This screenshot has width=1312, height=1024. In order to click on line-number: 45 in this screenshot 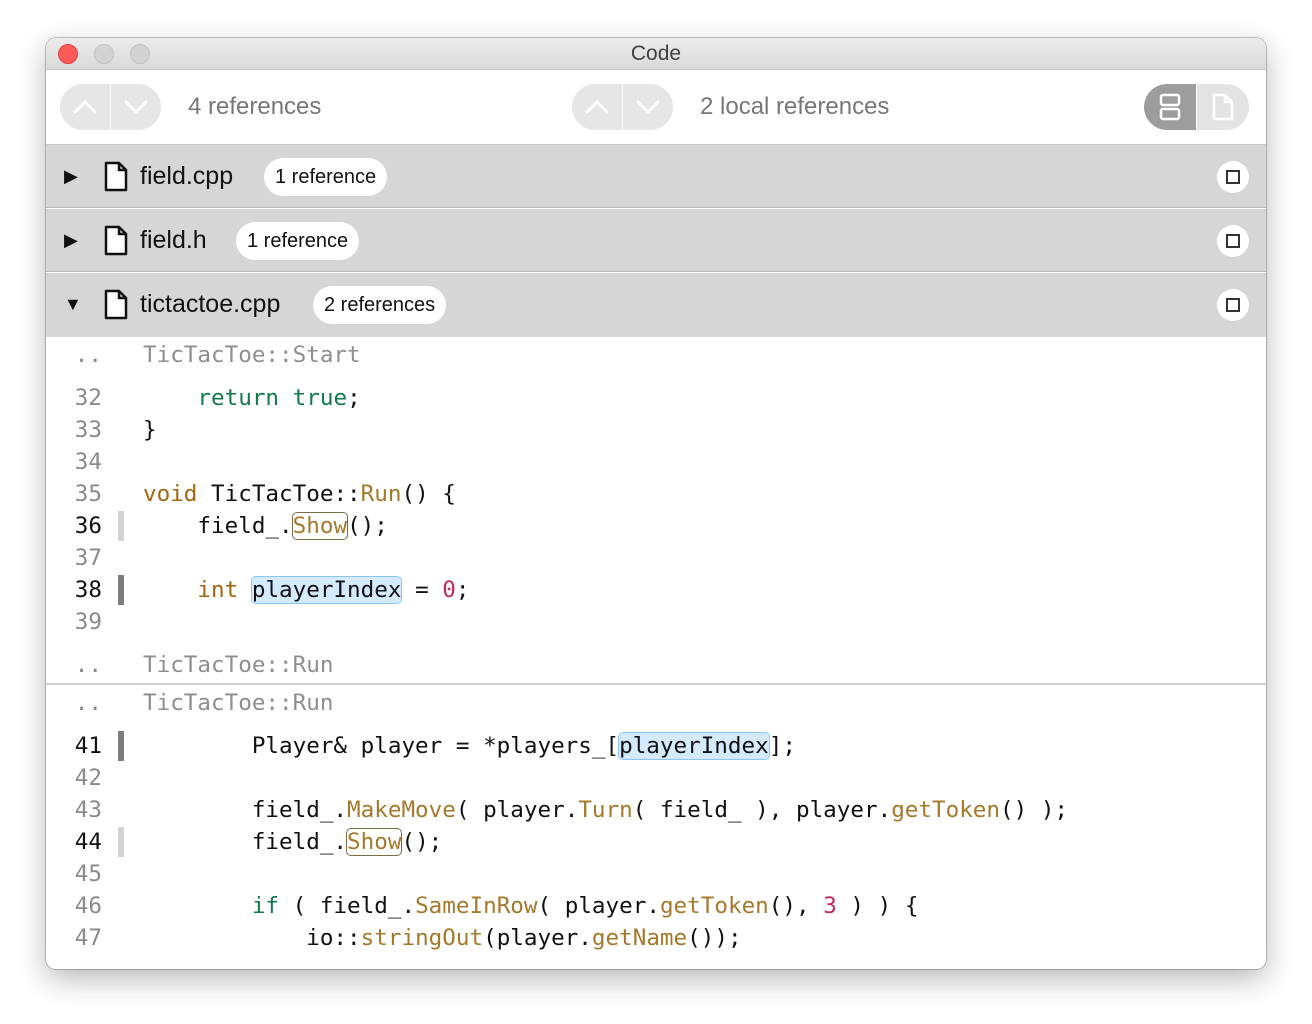, I will do `click(88, 874)`.